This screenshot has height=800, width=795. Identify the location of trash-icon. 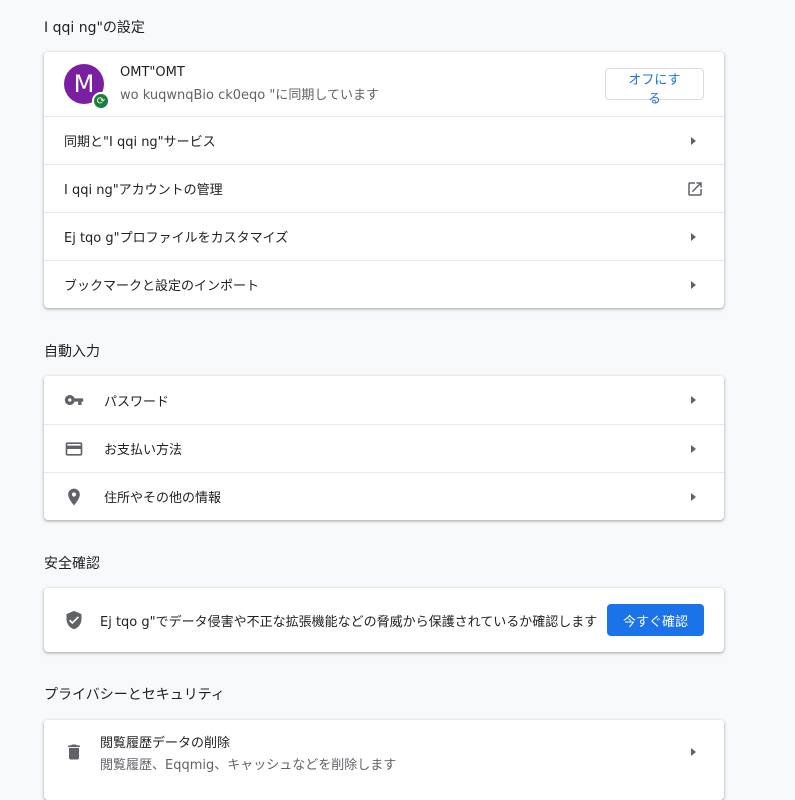
(74, 752).